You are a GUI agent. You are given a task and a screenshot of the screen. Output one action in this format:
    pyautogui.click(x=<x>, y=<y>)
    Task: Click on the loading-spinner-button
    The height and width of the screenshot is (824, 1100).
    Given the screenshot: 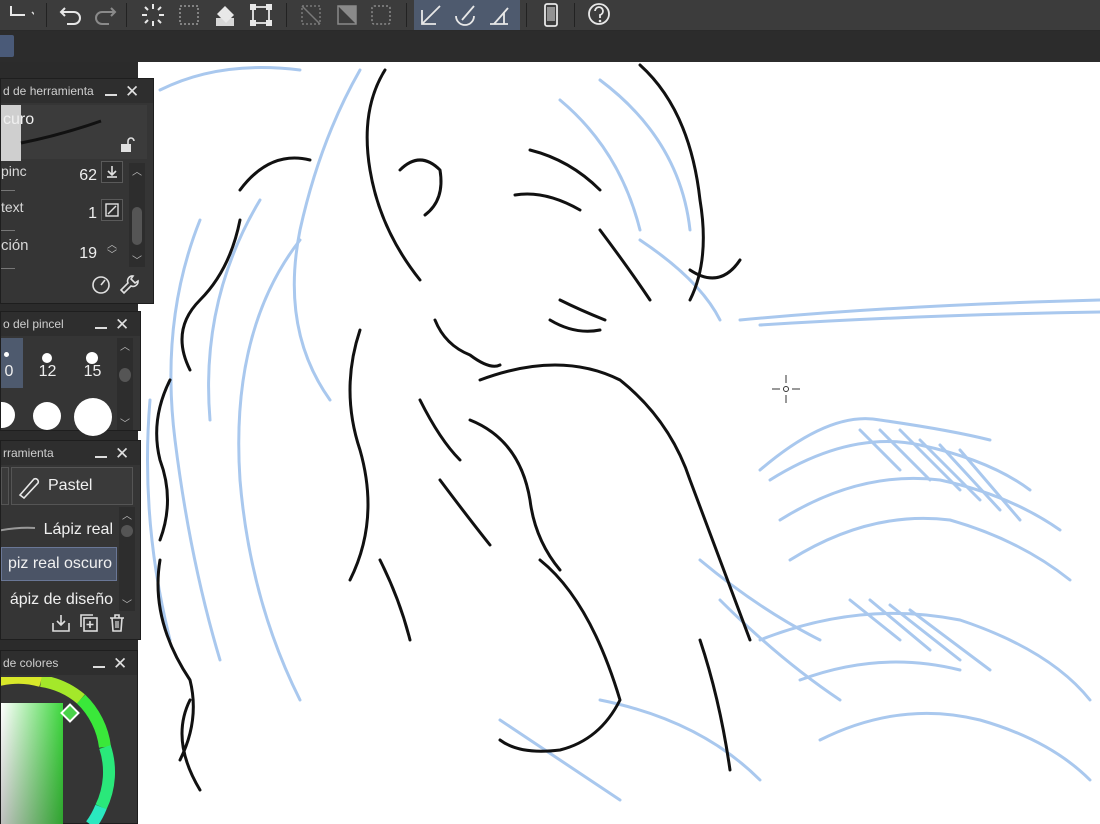 What is the action you would take?
    pyautogui.click(x=153, y=15)
    